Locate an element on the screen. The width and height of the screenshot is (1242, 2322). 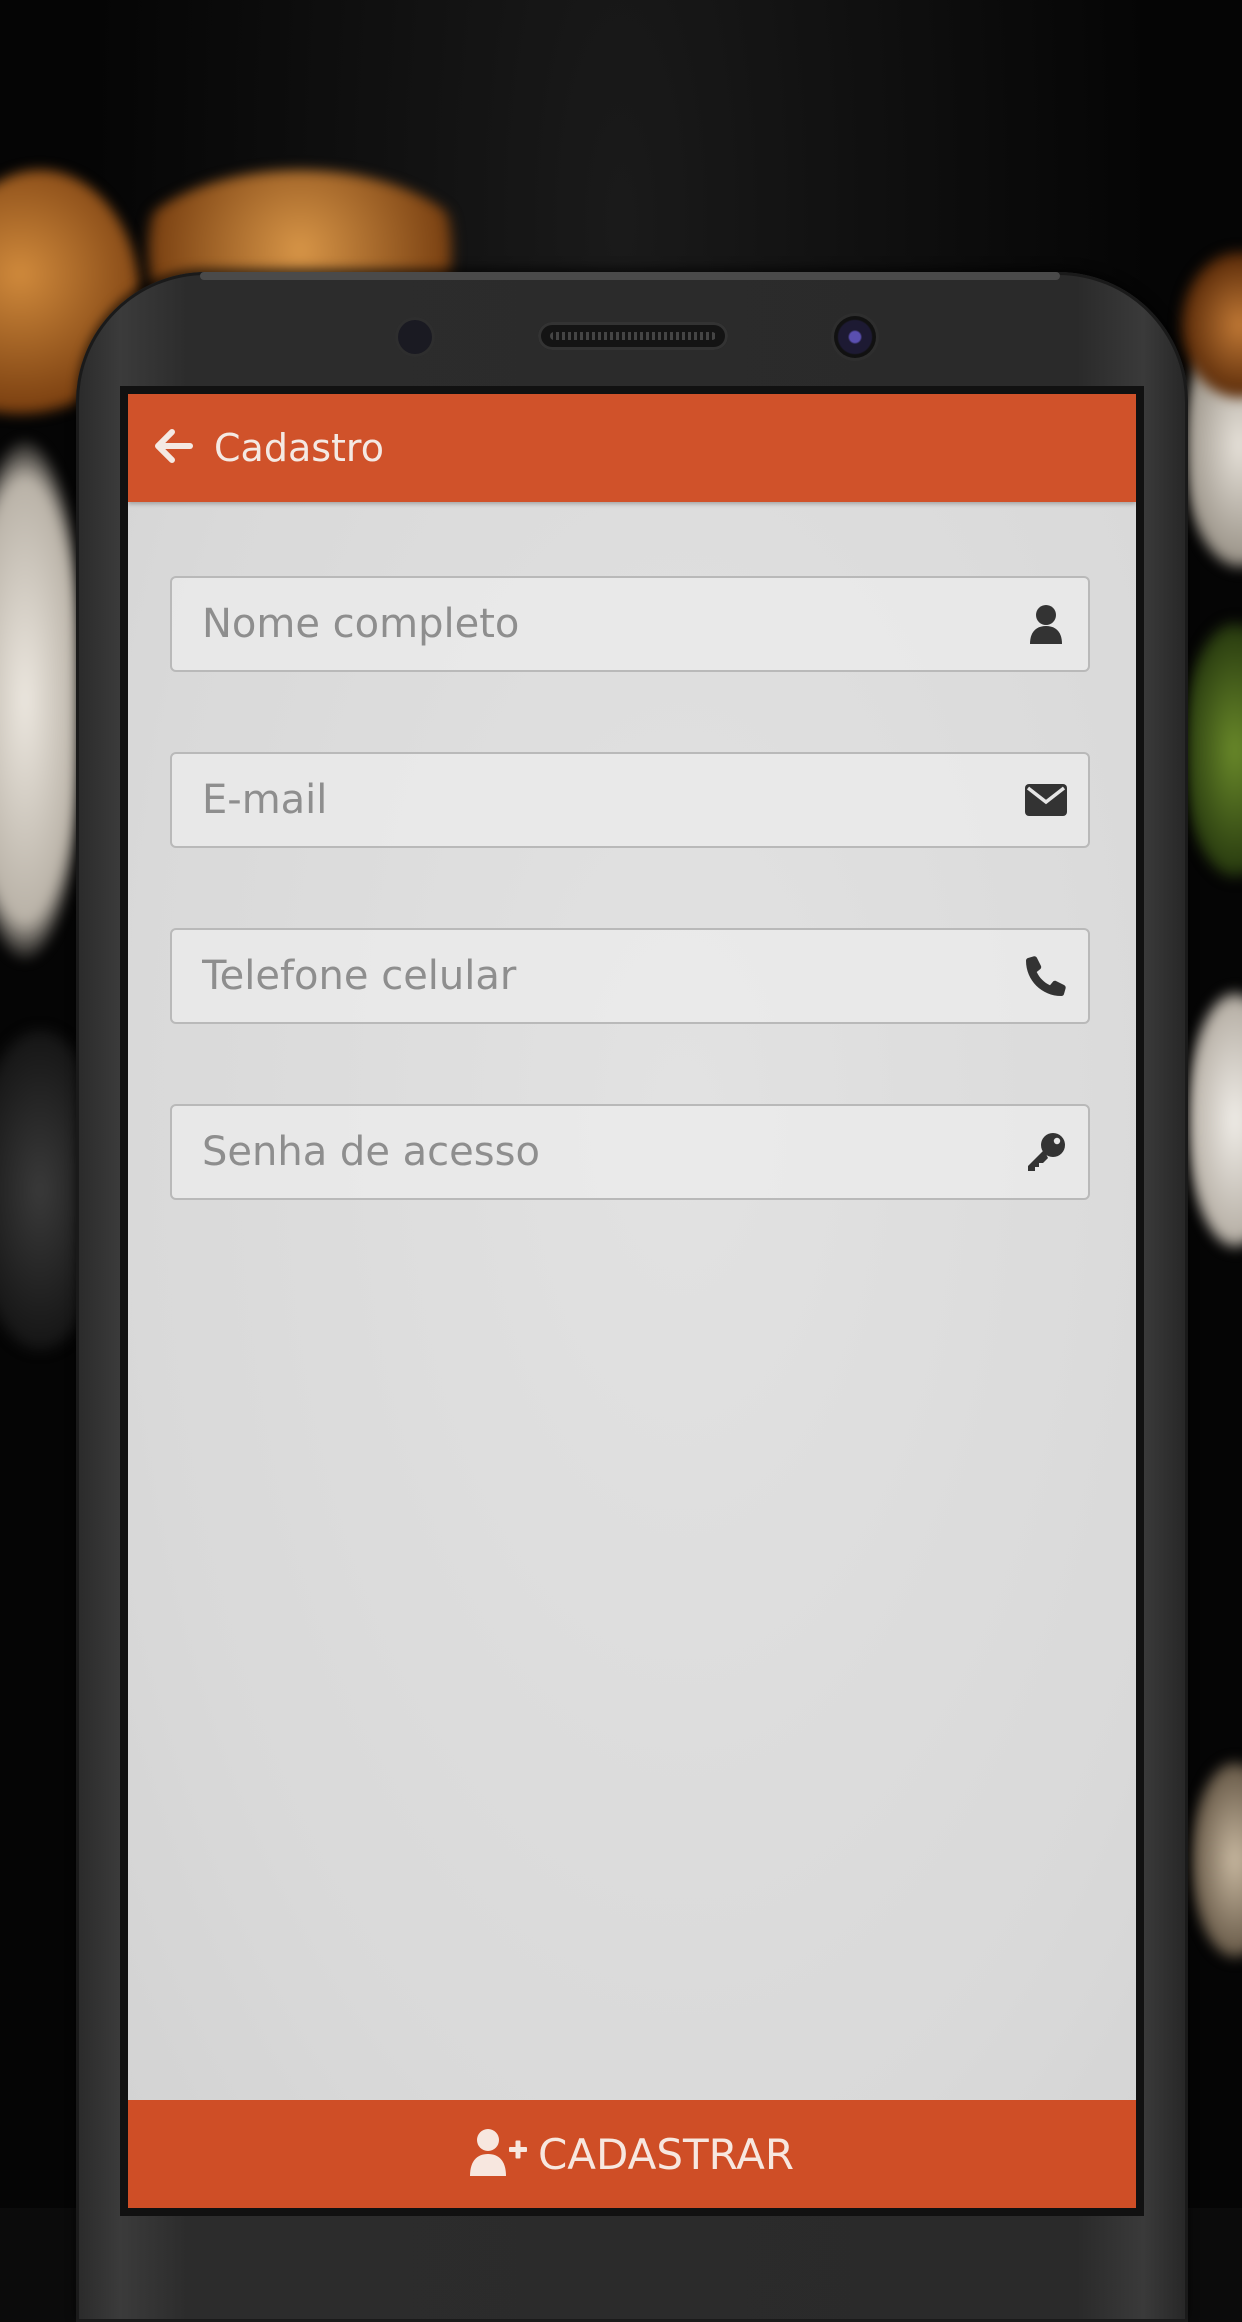
email-field is located at coordinates (630, 800).